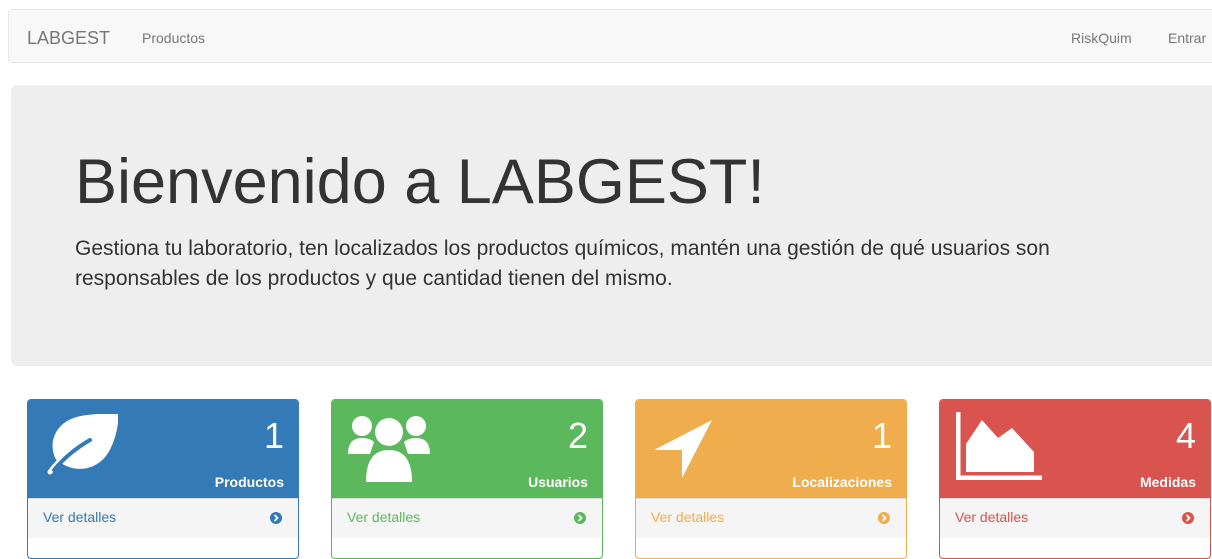  Describe the element at coordinates (163, 518) in the screenshot. I see `panel-footer-productos: Ver detalles` at that location.